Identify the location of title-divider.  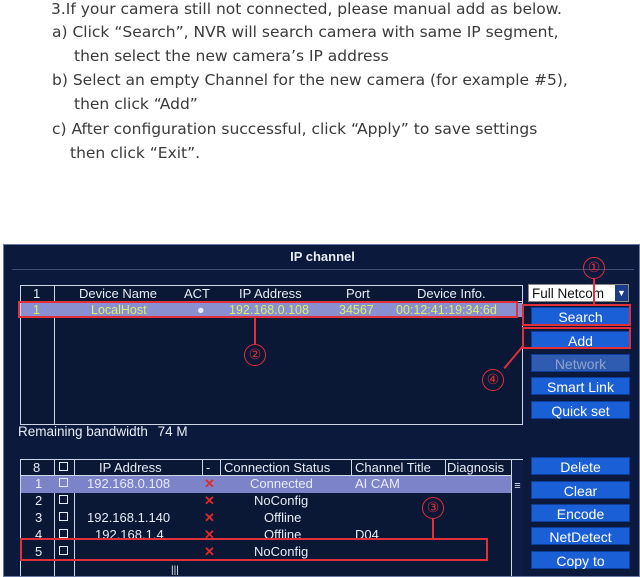
(323, 269).